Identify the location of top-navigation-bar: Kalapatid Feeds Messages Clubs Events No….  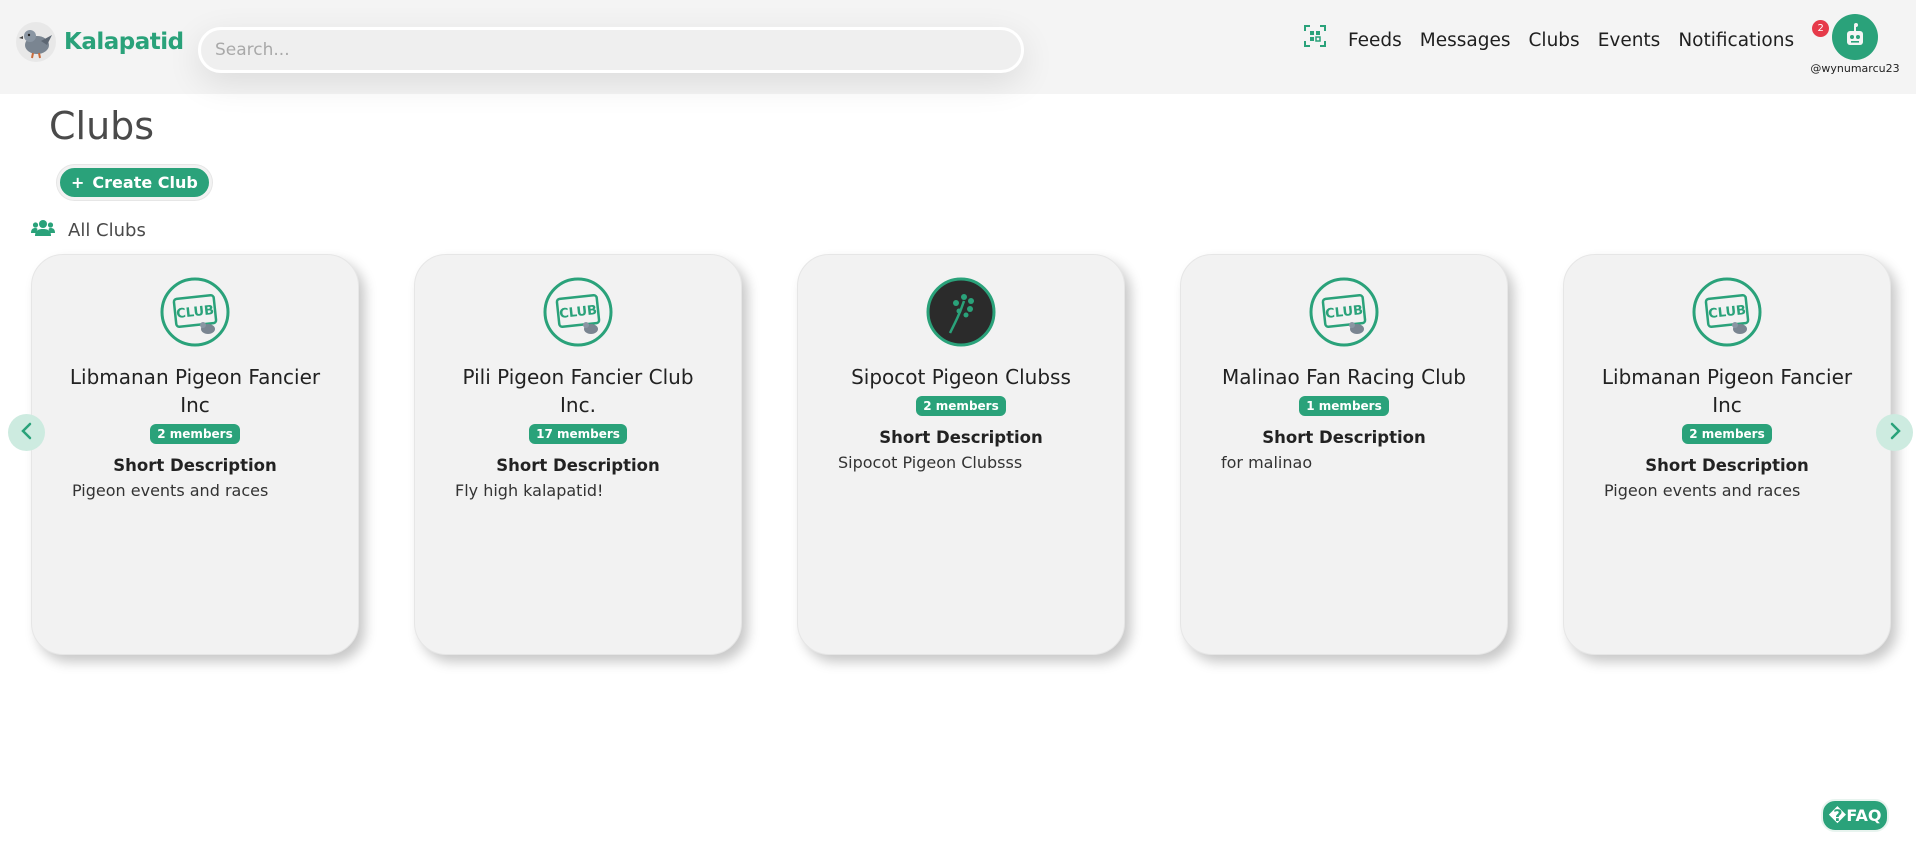
(958, 47).